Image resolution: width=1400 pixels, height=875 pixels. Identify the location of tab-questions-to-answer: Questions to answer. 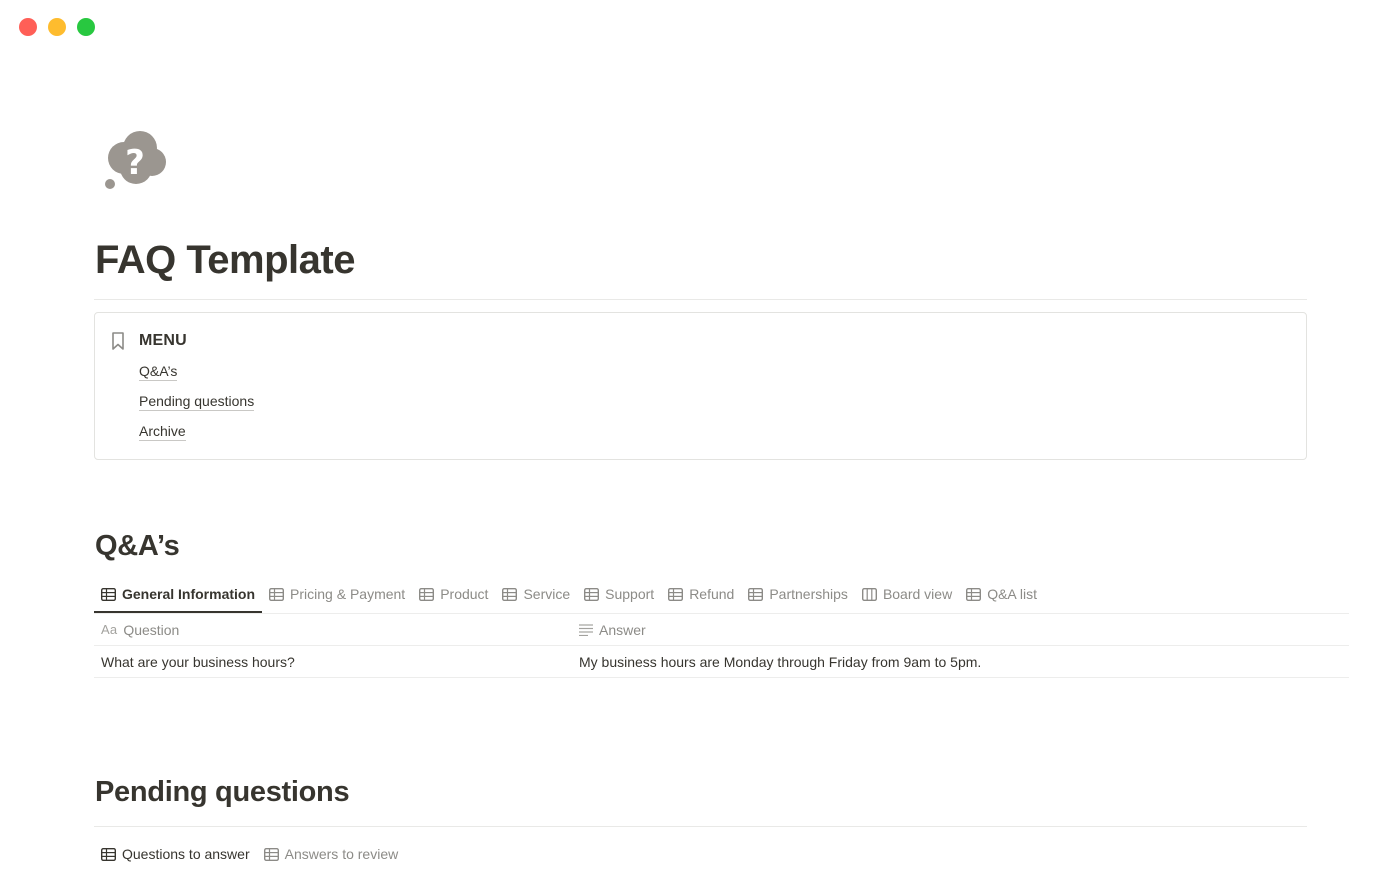
(175, 854).